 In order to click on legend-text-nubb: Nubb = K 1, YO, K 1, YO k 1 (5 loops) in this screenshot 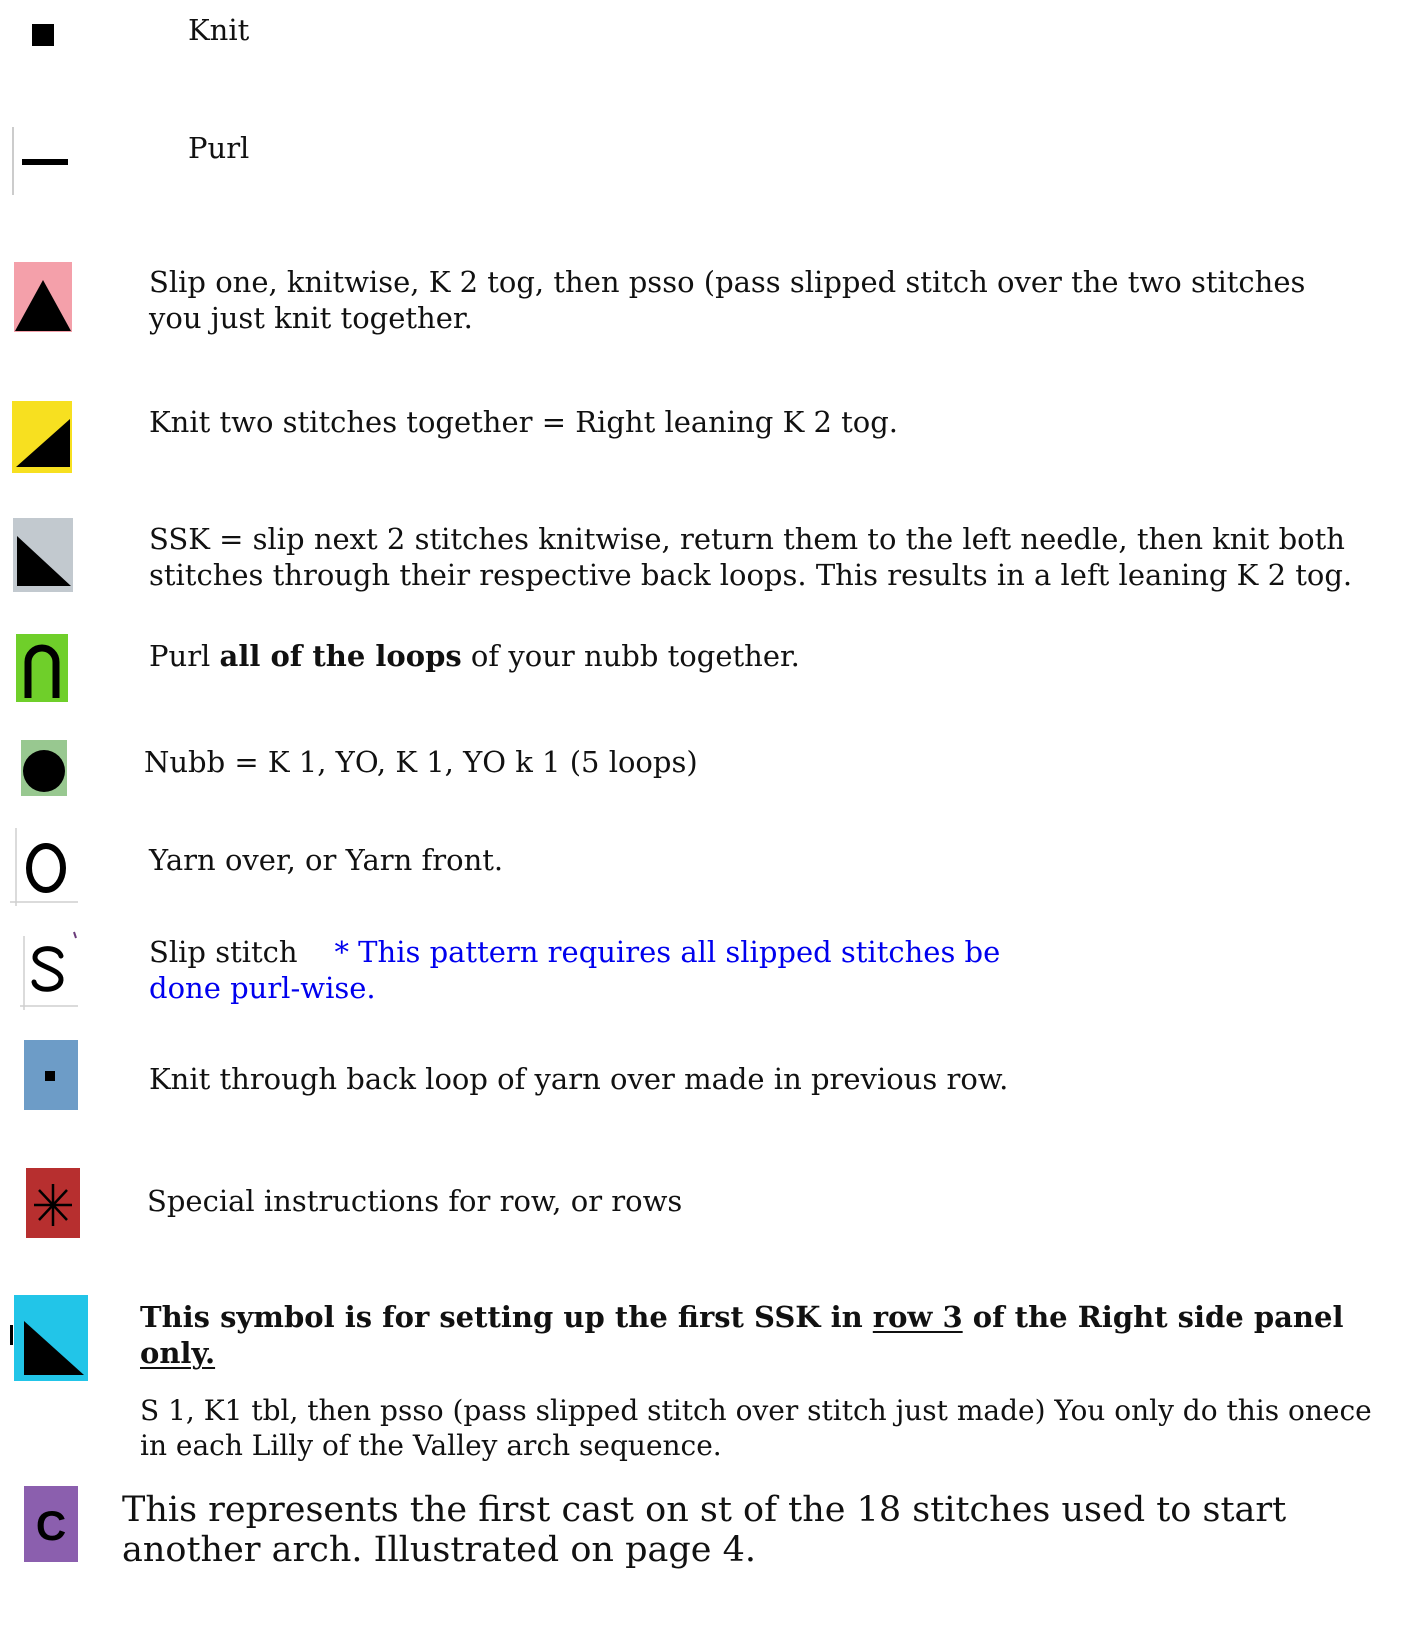, I will do `click(421, 762)`.